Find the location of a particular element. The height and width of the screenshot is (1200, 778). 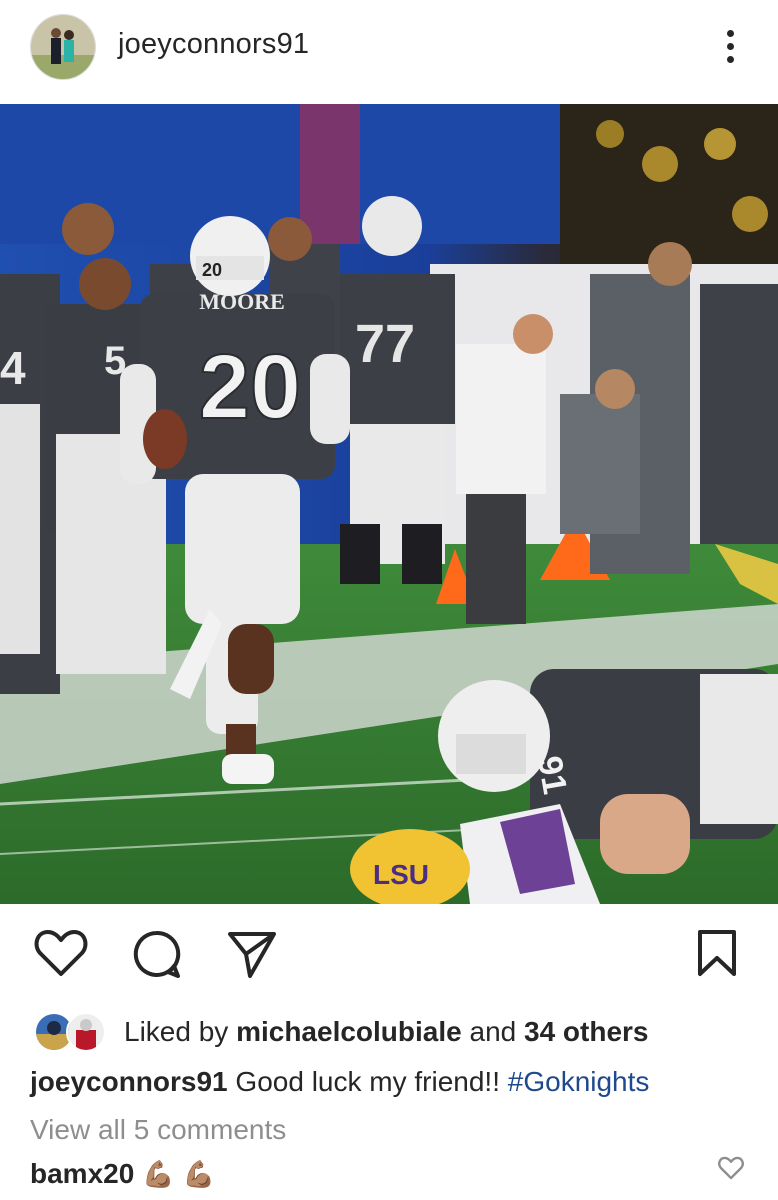

post-username: joeyconnors91 is located at coordinates (213, 44).